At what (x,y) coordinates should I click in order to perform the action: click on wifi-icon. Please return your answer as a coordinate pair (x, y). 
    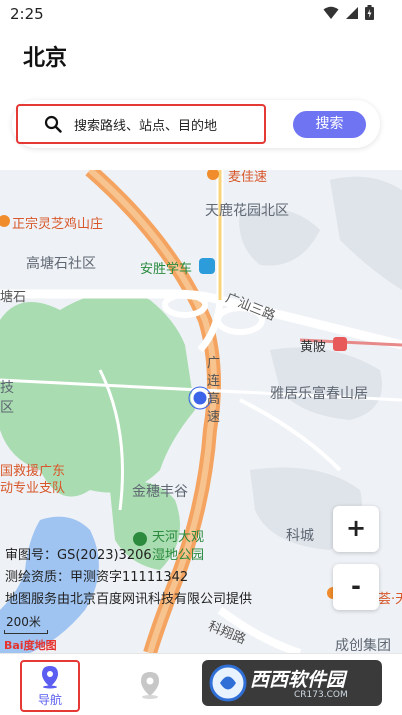
    Looking at the image, I should click on (331, 12).